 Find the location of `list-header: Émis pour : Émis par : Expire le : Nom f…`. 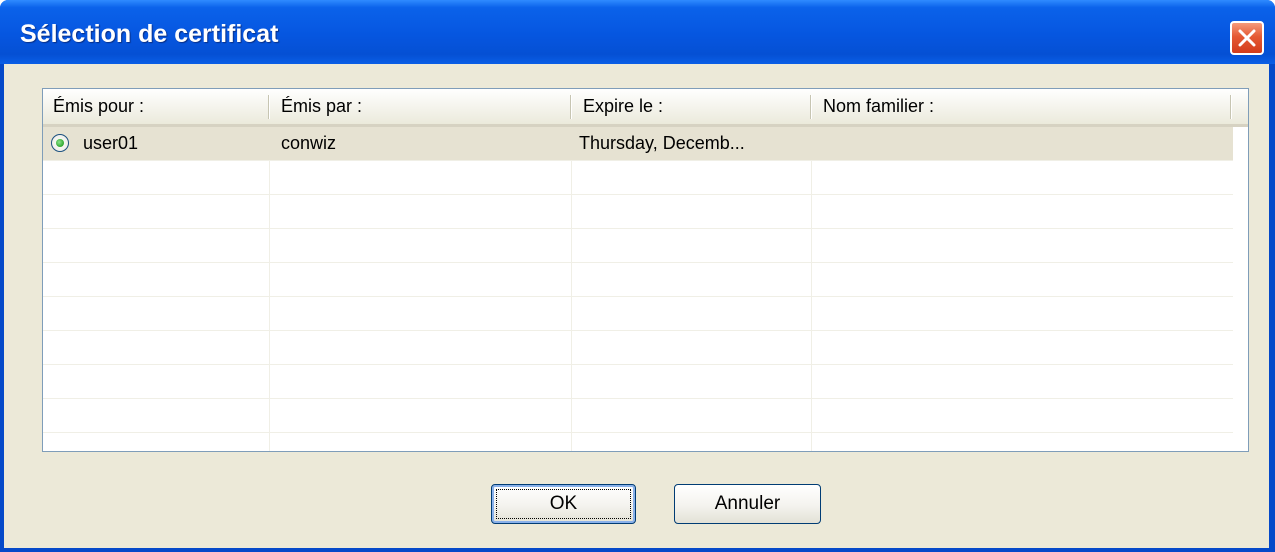

list-header: Émis pour : Émis par : Expire le : Nom f… is located at coordinates (645, 108).